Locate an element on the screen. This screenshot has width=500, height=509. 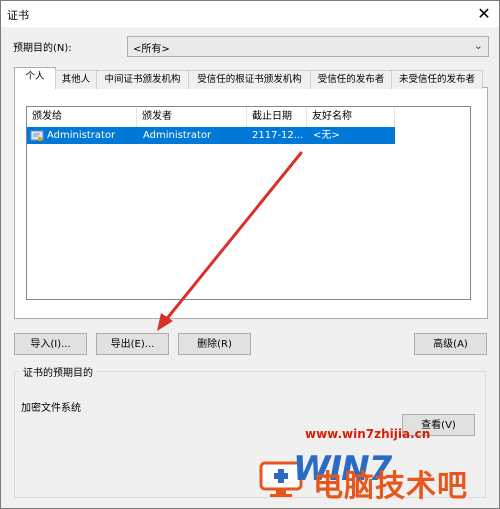
purposes-value: 加密文件系统 is located at coordinates (51, 408).